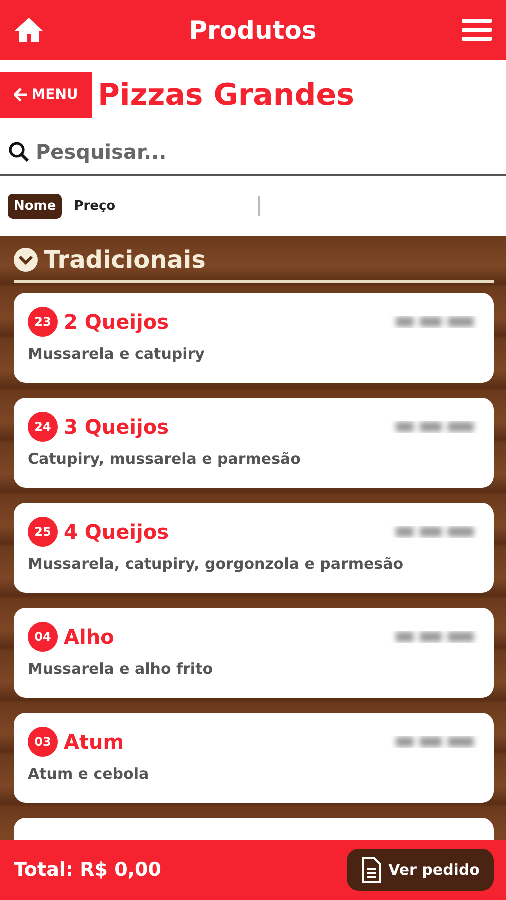 This screenshot has width=506, height=900. I want to click on product-code: 04, so click(43, 637).